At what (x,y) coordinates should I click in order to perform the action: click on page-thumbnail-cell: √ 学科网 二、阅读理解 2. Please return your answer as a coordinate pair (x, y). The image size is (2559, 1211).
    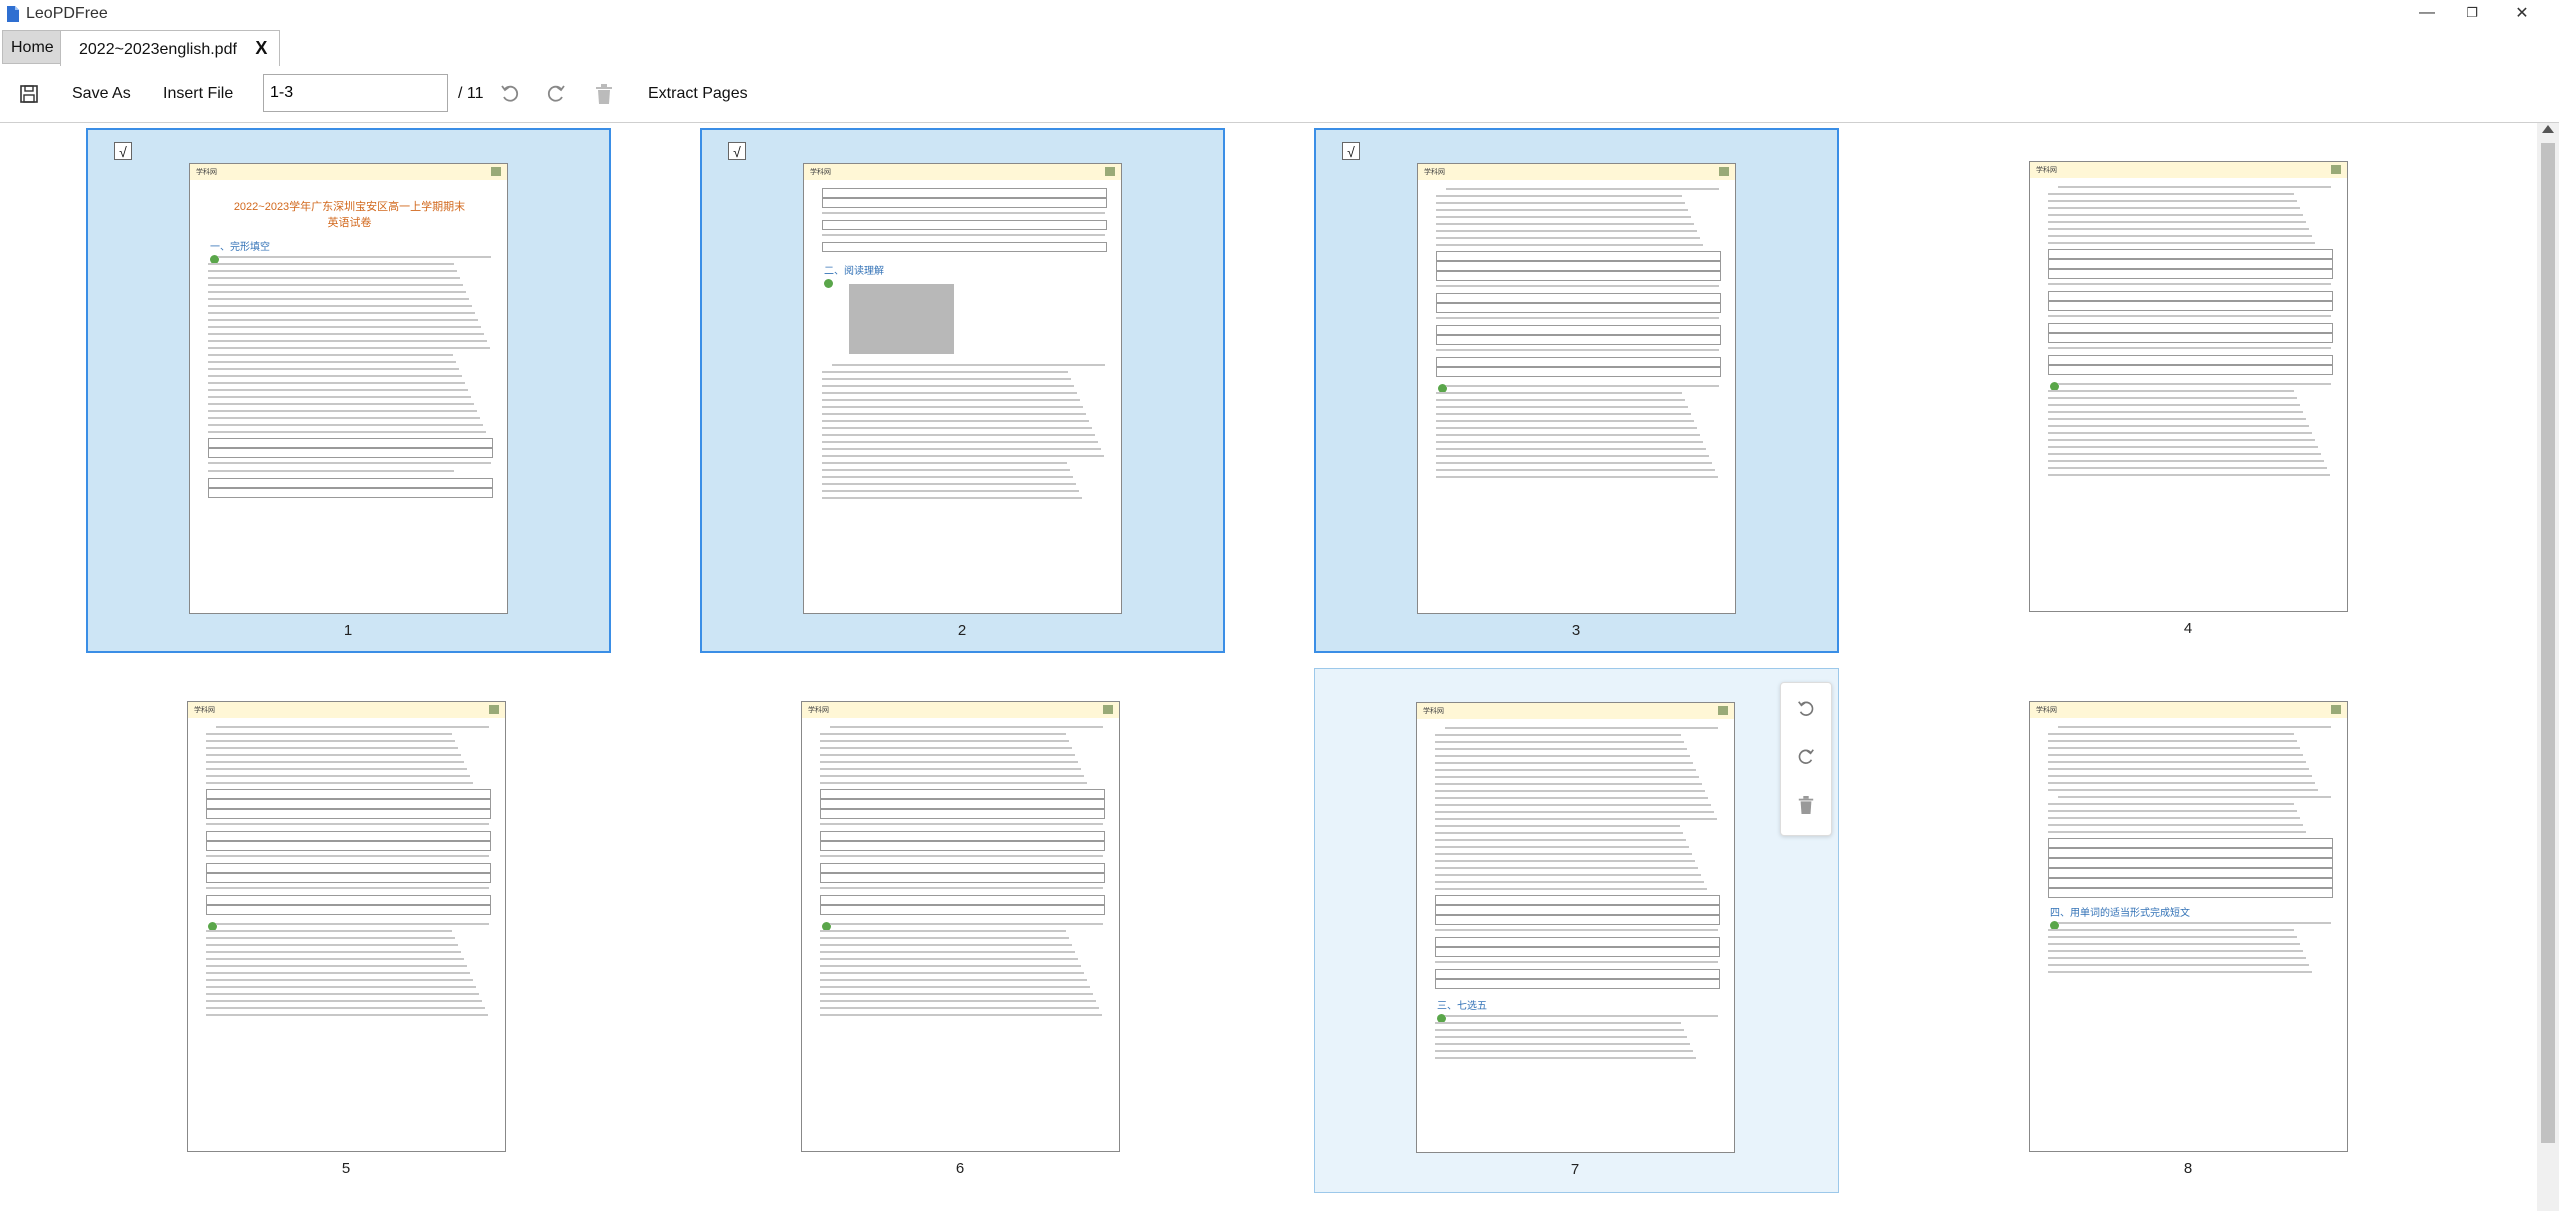
    Looking at the image, I should click on (962, 390).